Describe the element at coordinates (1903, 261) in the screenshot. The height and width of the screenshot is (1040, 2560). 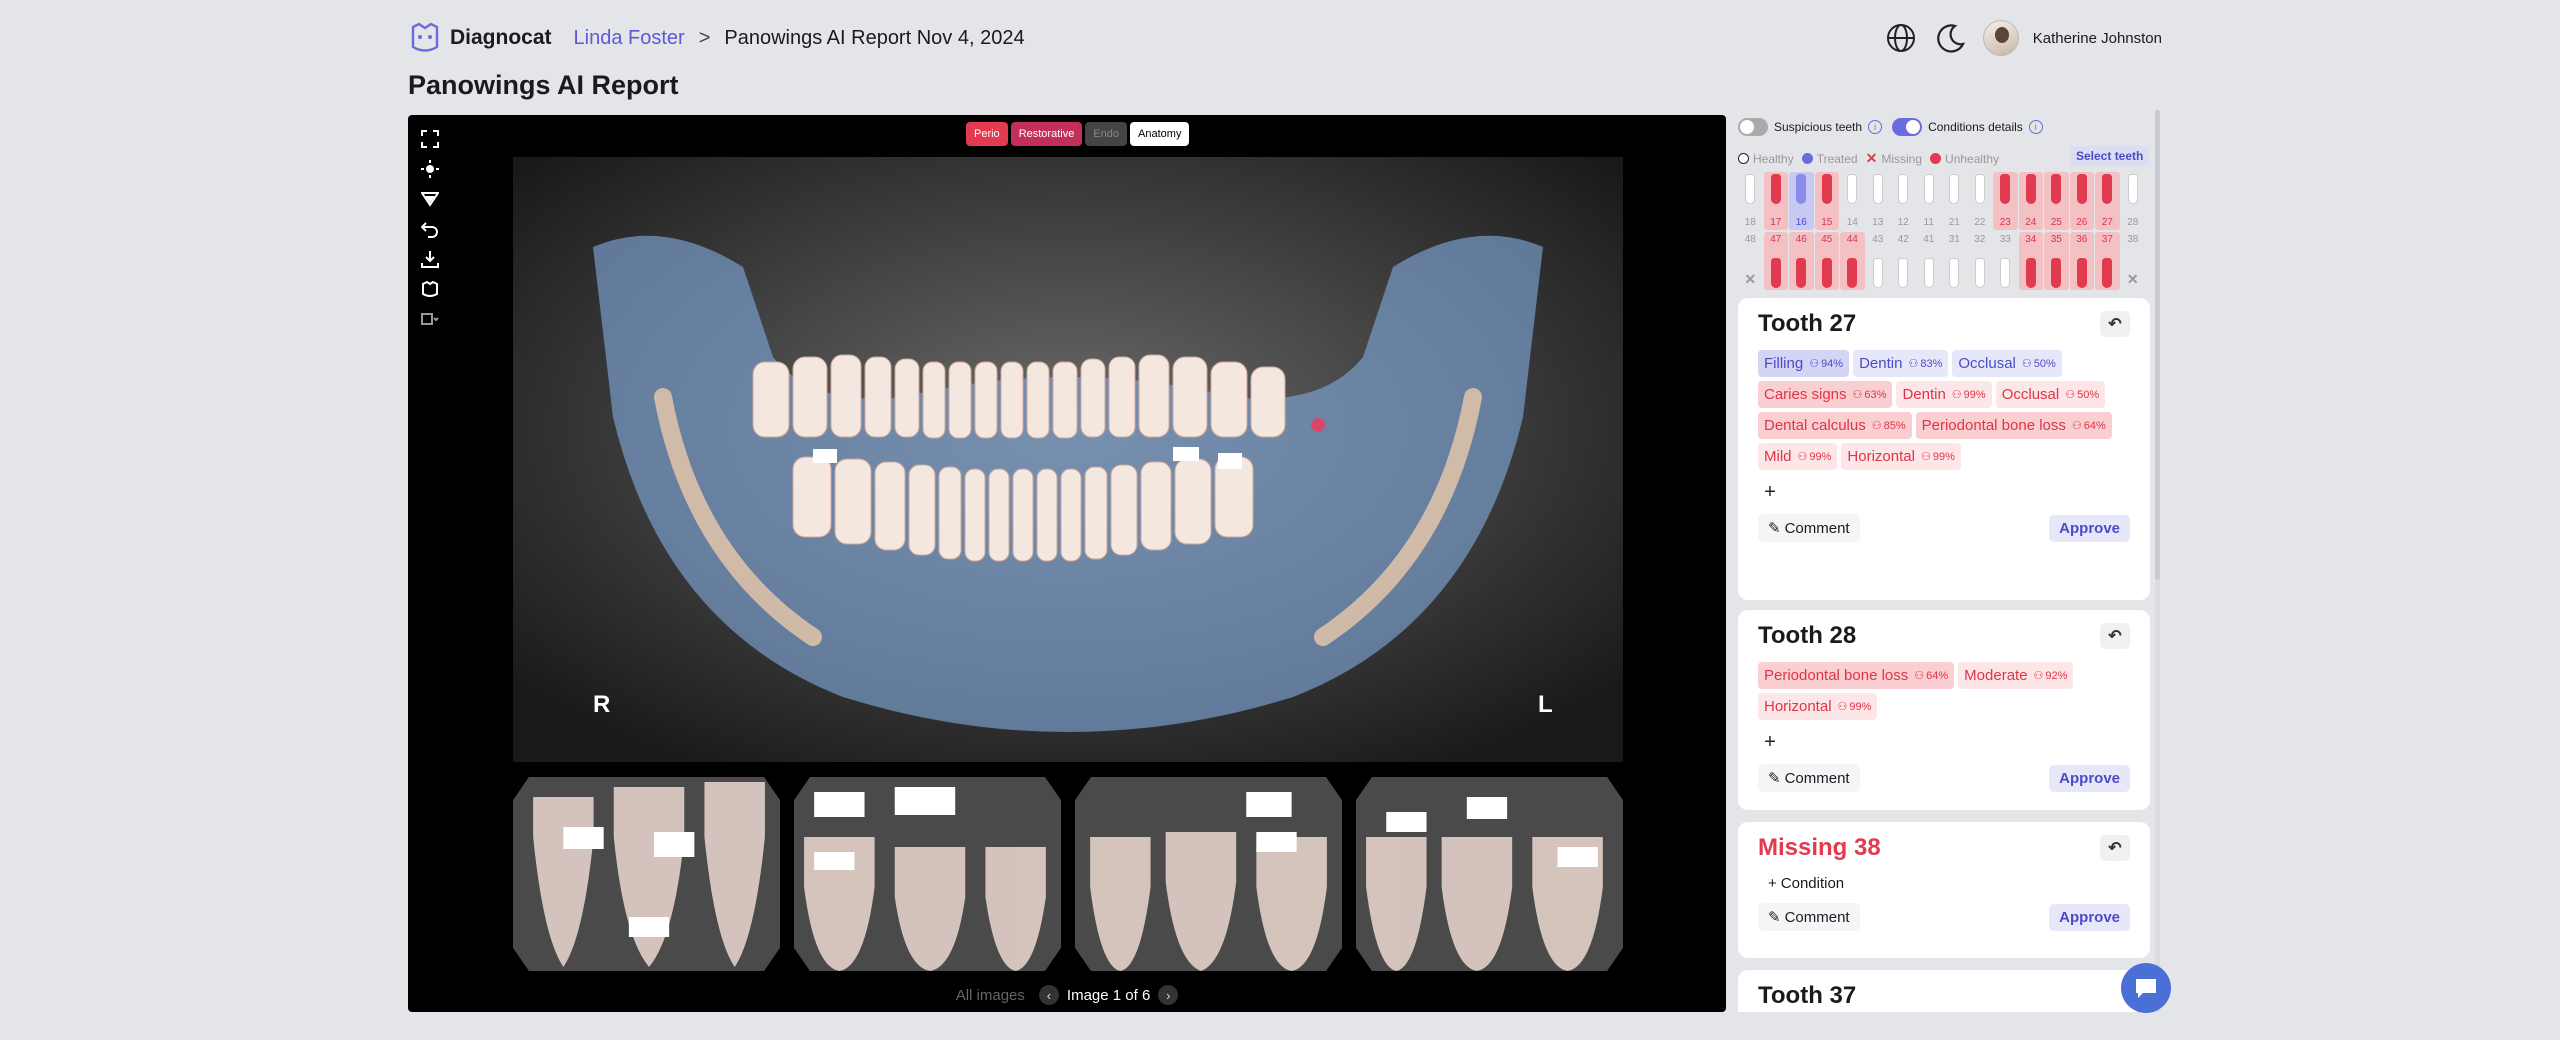
I see `tooth-42: 42` at that location.